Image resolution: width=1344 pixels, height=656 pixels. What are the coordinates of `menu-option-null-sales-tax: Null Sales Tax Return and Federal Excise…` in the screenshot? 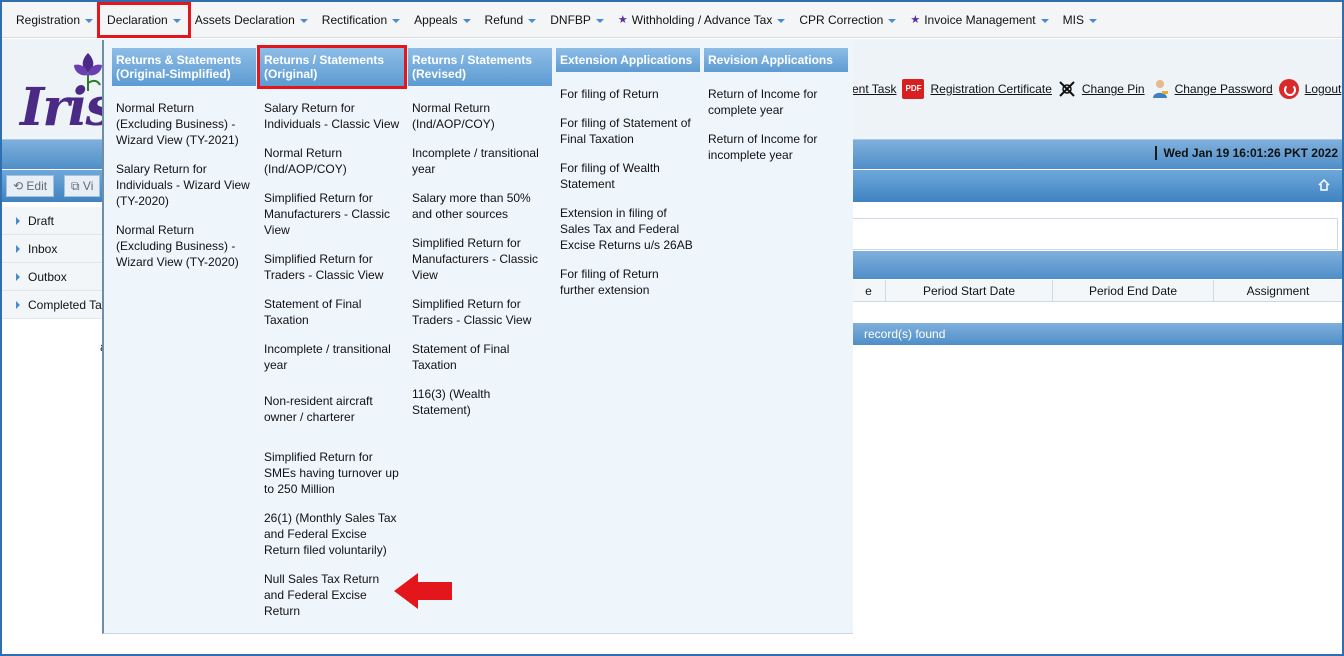 It's located at (332, 595).